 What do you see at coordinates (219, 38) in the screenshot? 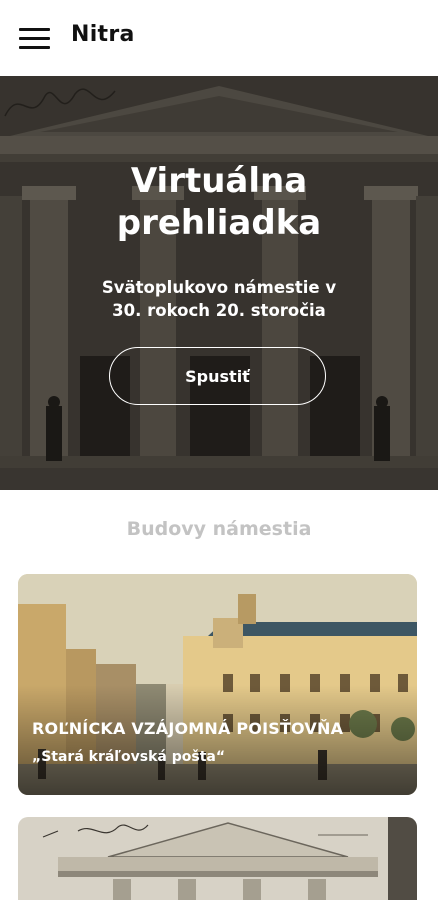
I see `app-header: Nitra` at bounding box center [219, 38].